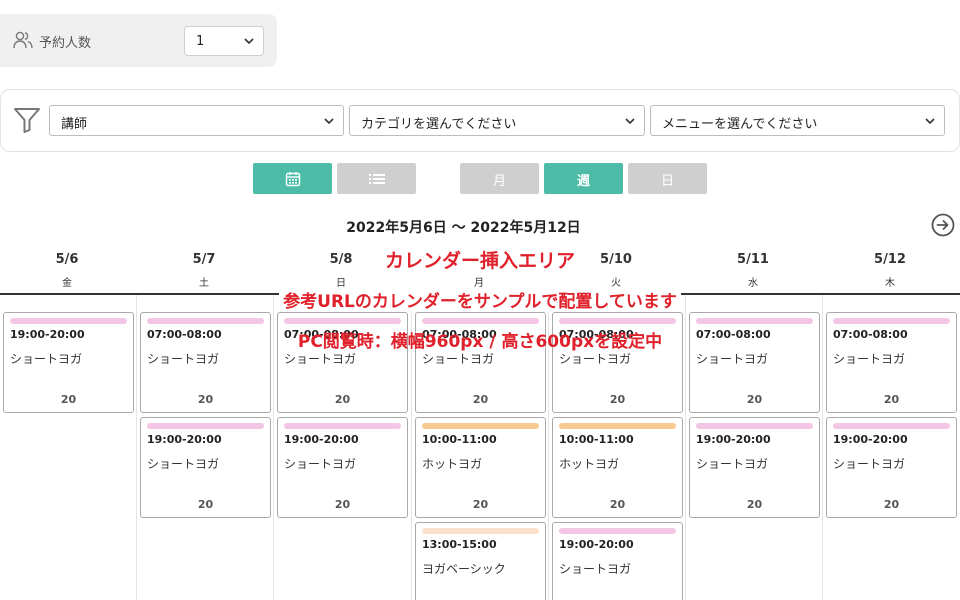  Describe the element at coordinates (480, 561) in the screenshot. I see `lesson-card: 13:00-15:00ヨガベーシック20` at that location.